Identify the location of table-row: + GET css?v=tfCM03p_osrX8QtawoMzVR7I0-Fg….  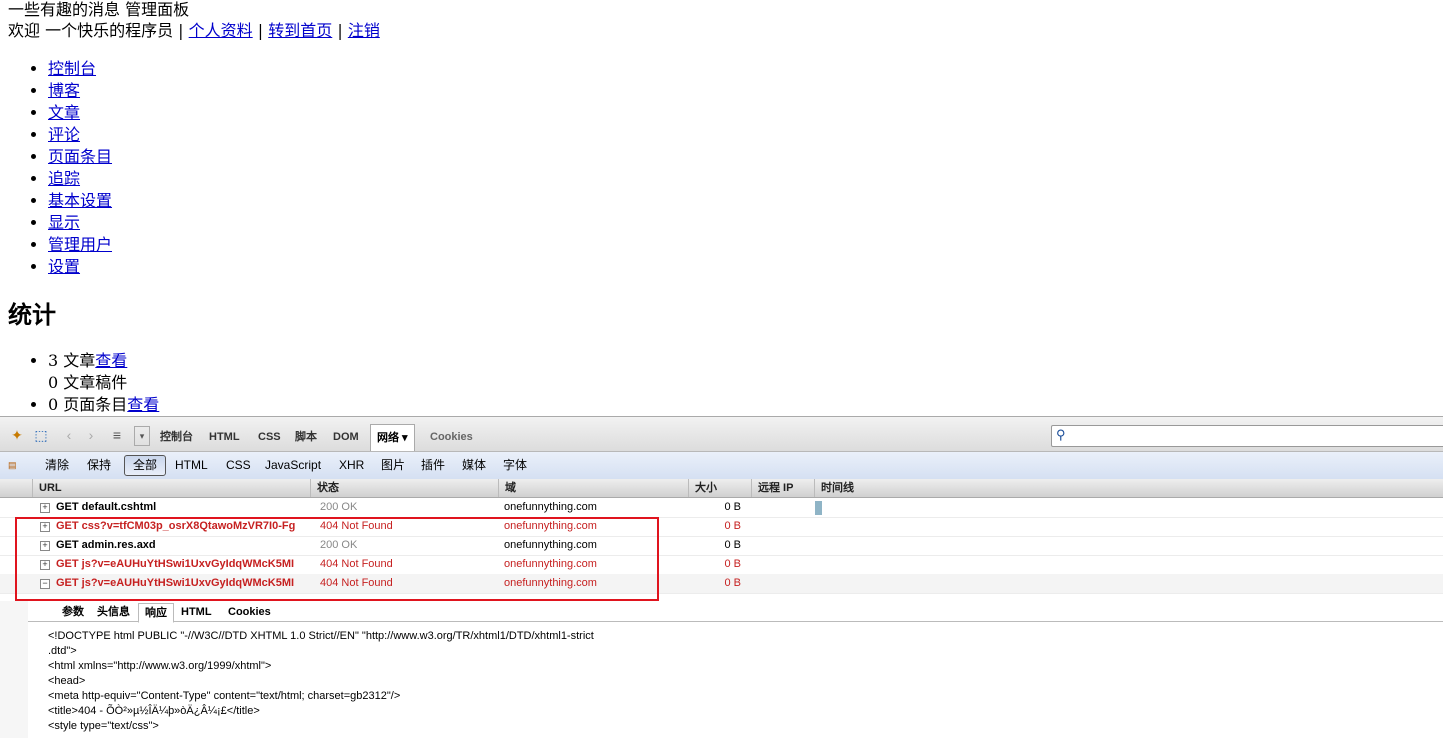
(721, 527).